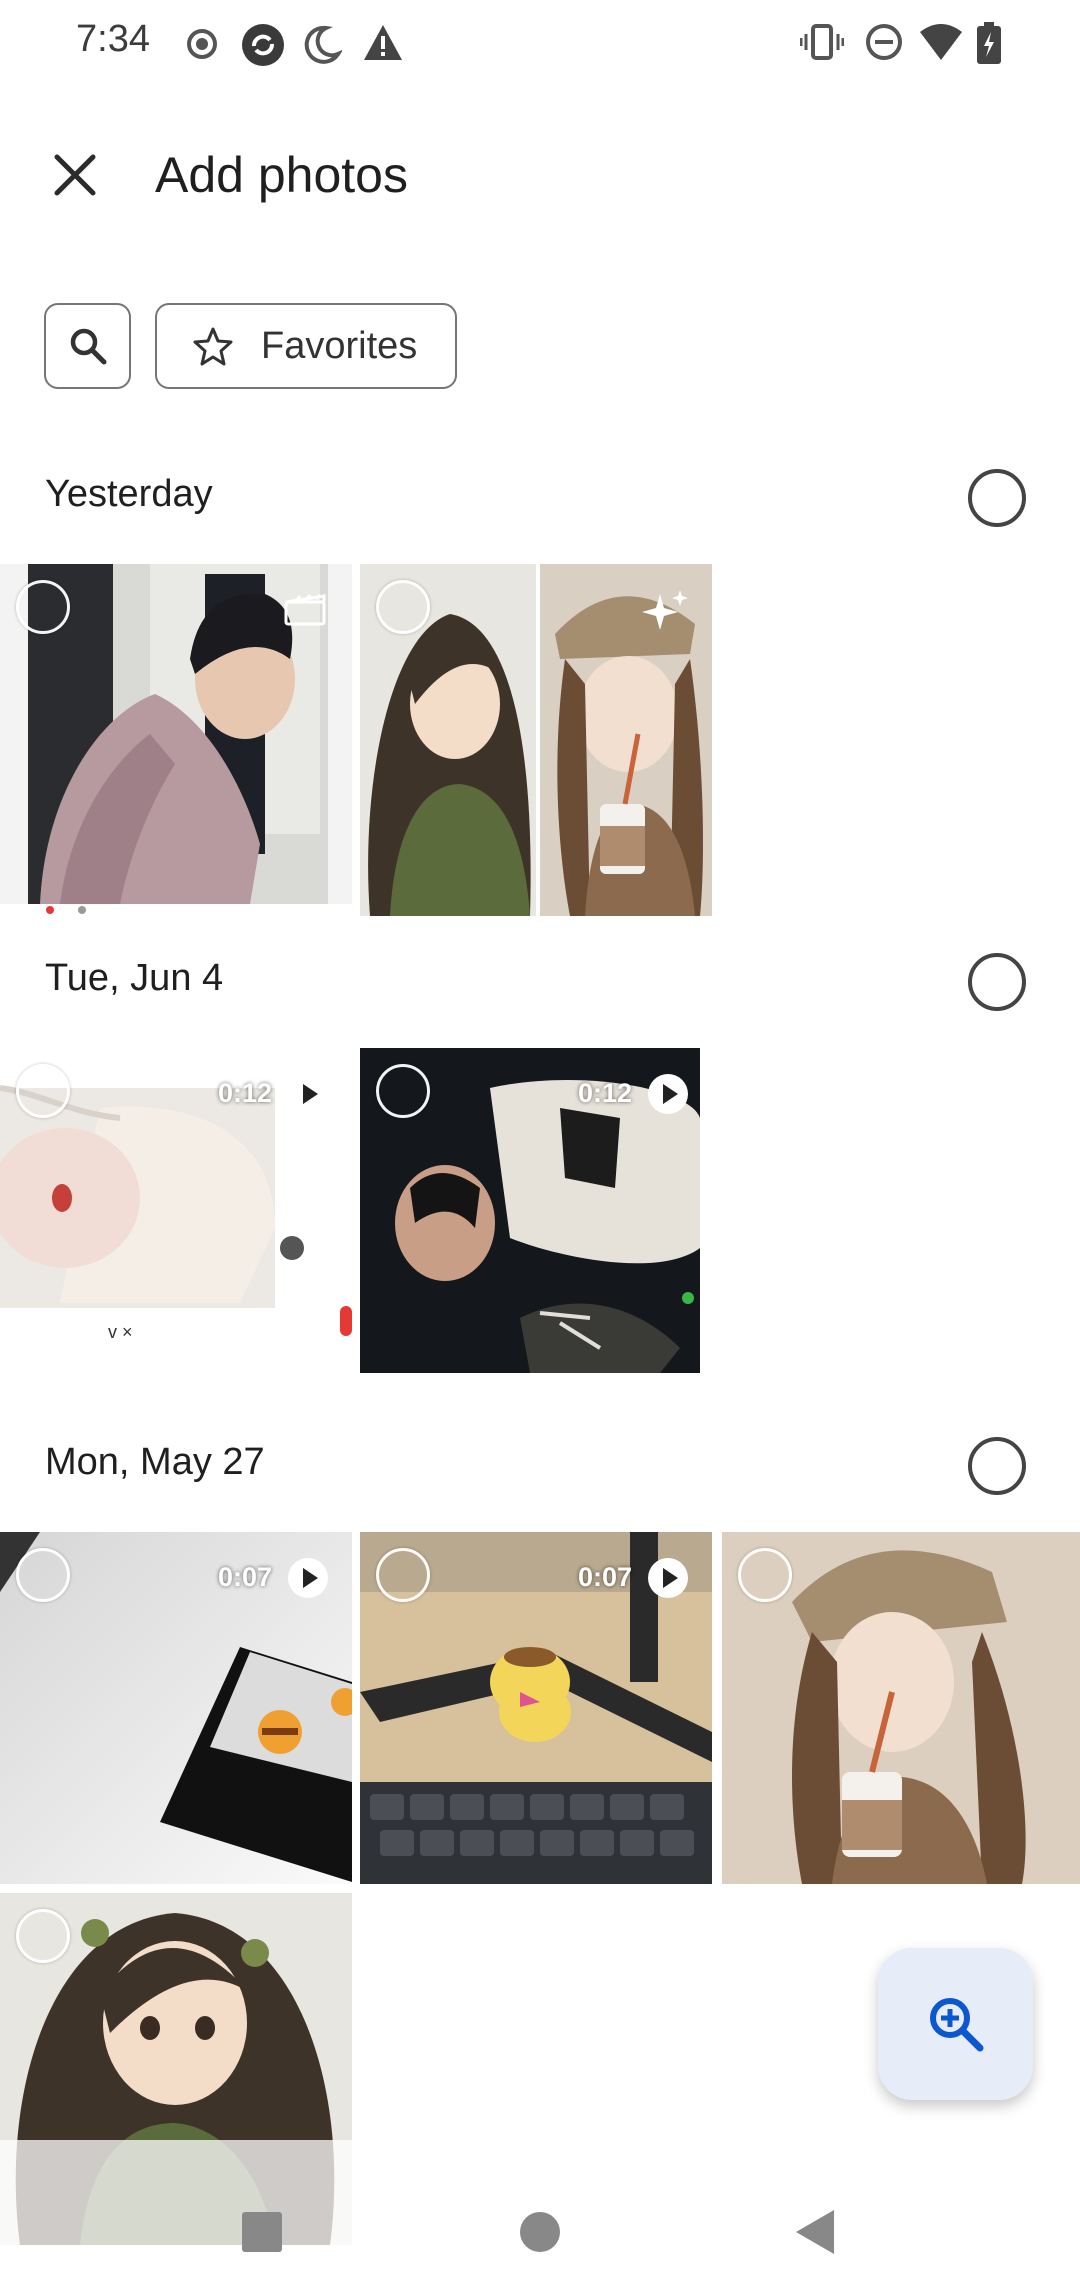 Image resolution: width=1080 pixels, height=2280 pixels. Describe the element at coordinates (989, 46) in the screenshot. I see `battery-charging-icon` at that location.